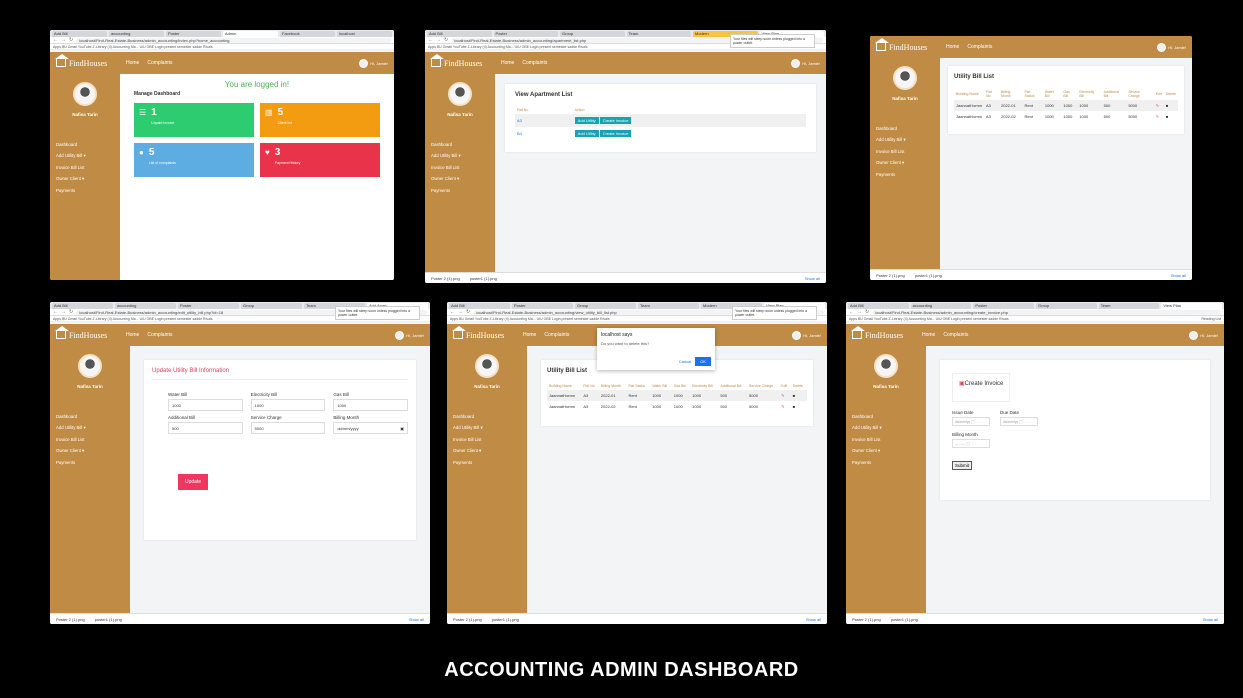  I want to click on flat-no: A3, so click(544, 120).